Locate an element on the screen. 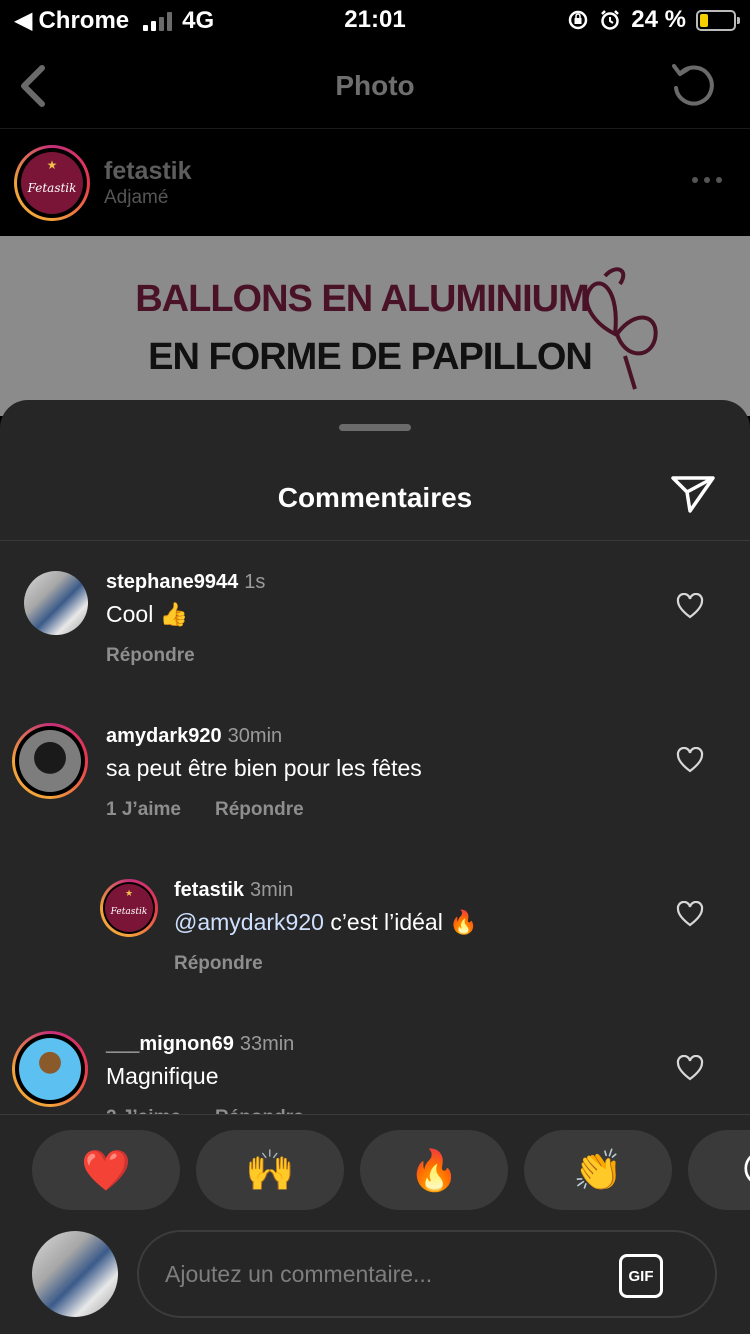 Image resolution: width=750 pixels, height=1334 pixels. status-bar: ◀ Chrome 4G 21:01 24 % is located at coordinates (375, 20).